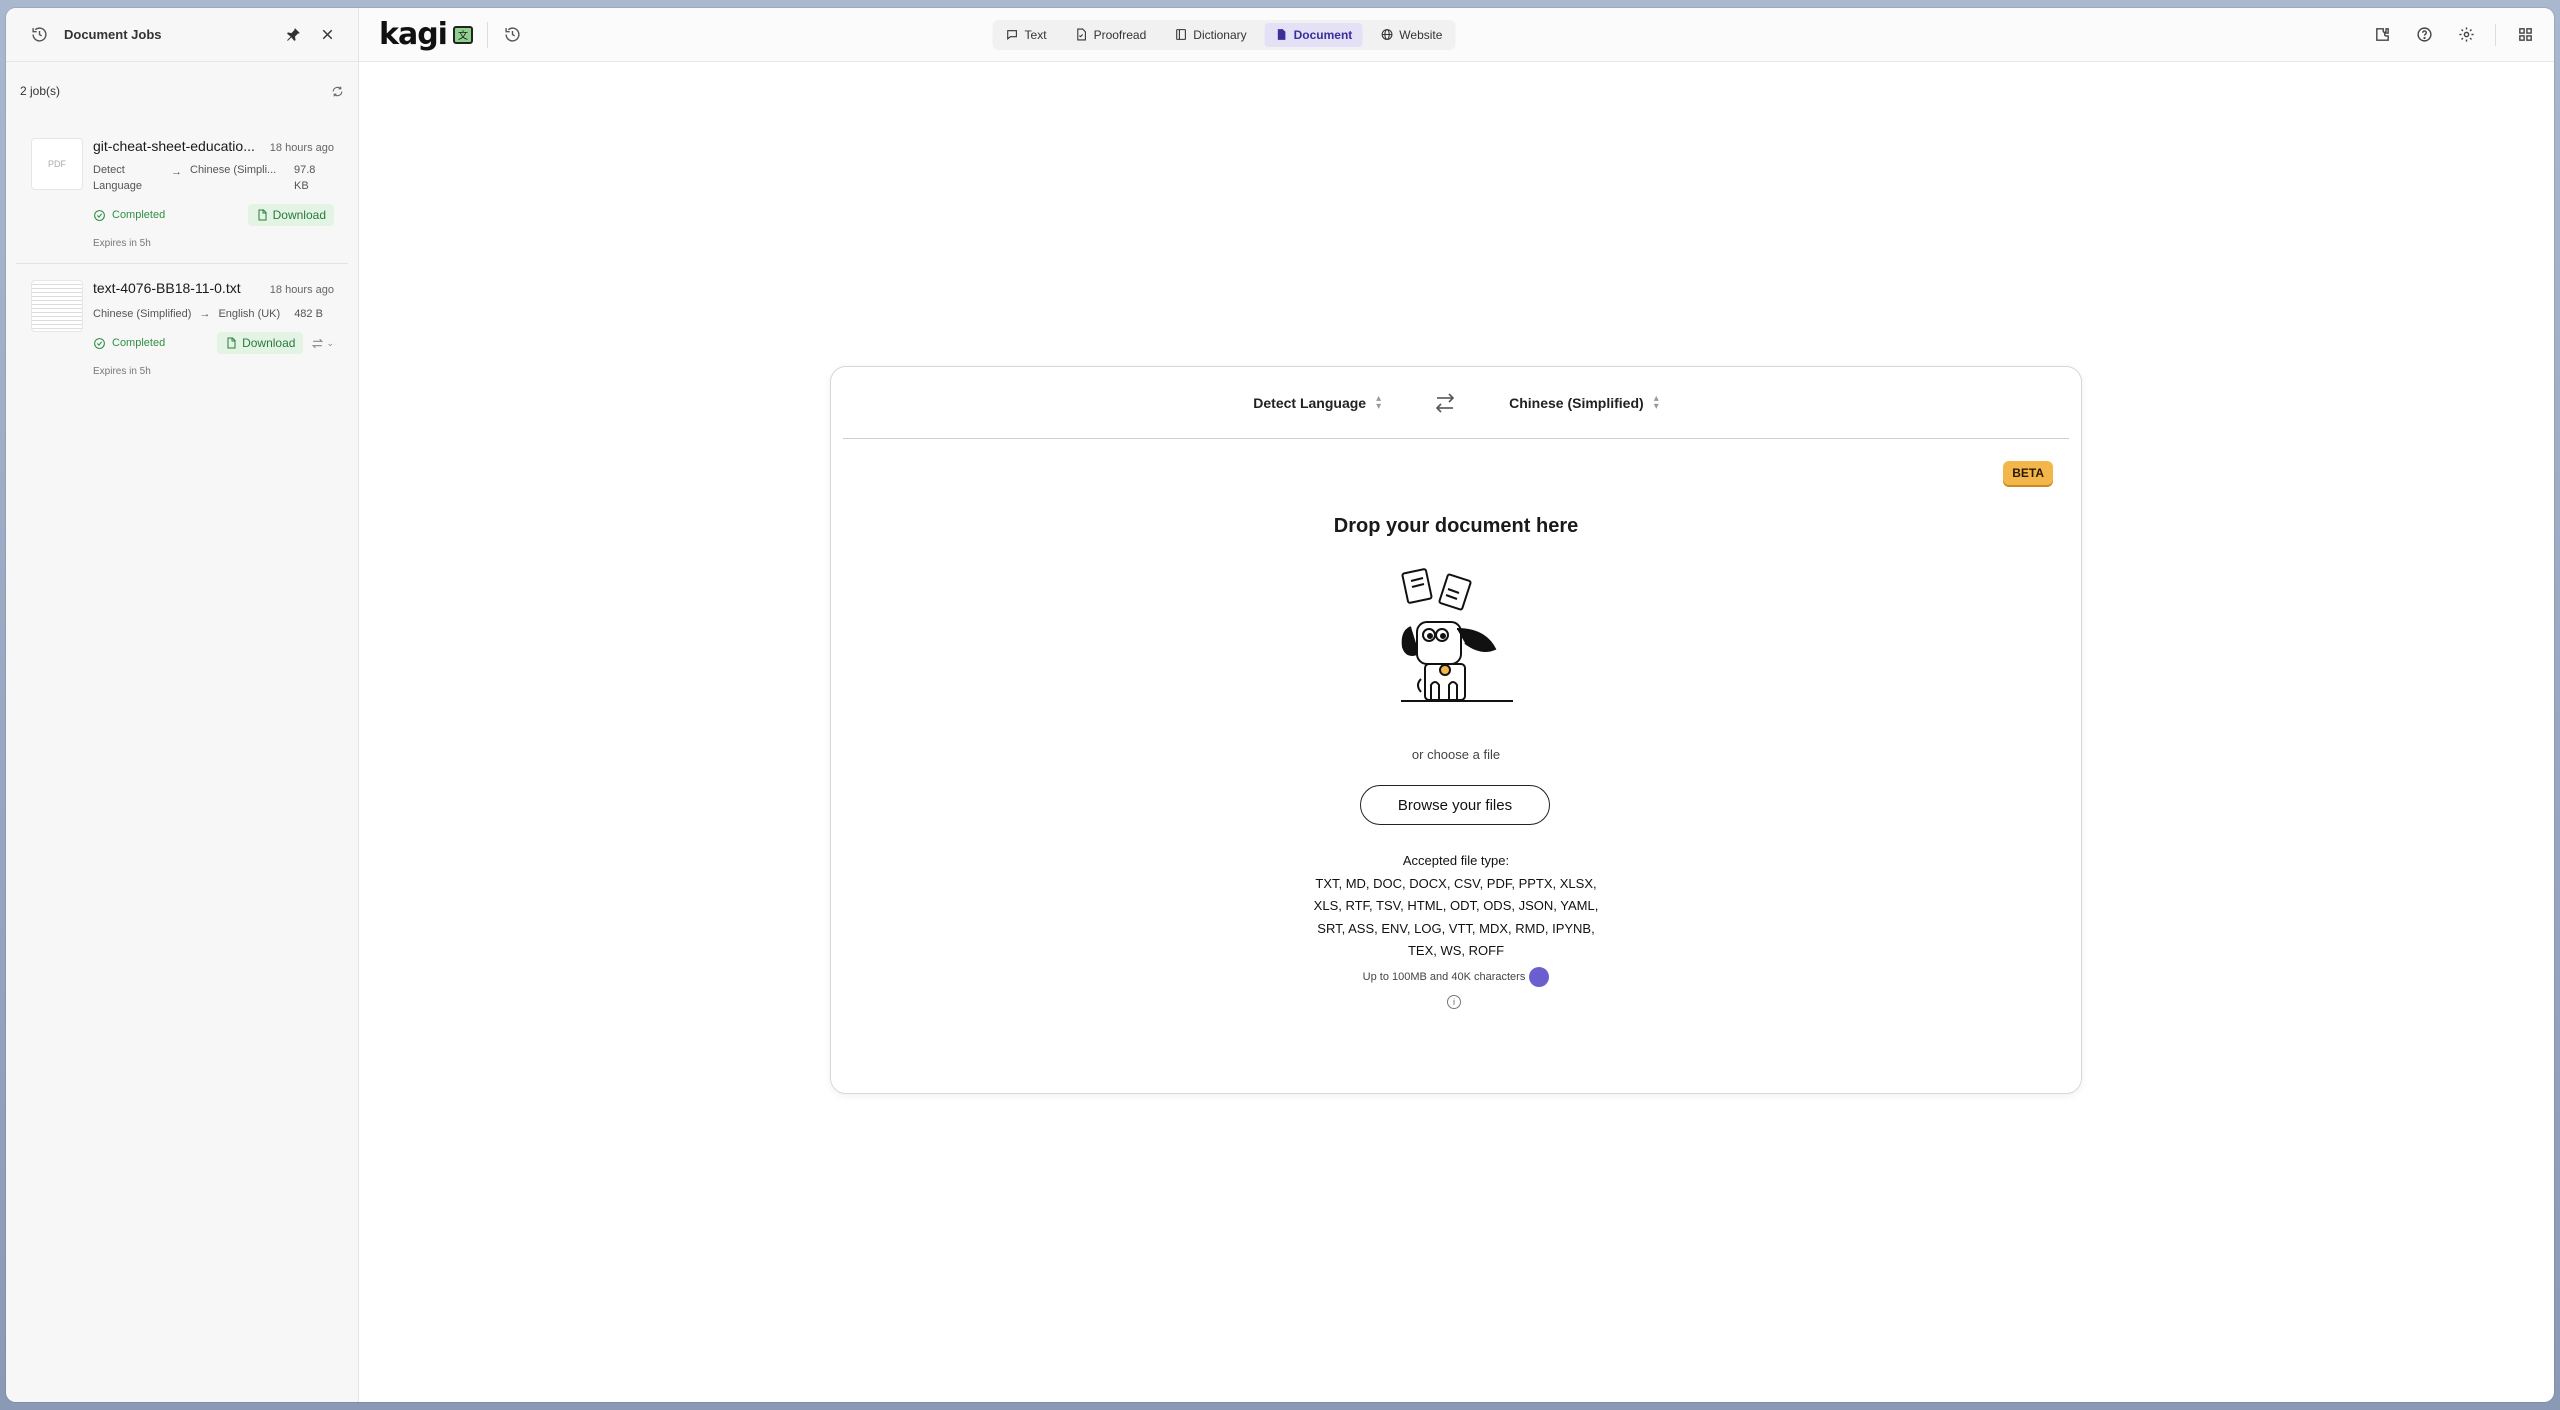 The image size is (2560, 1410). I want to click on job-size: 482 B, so click(308, 314).